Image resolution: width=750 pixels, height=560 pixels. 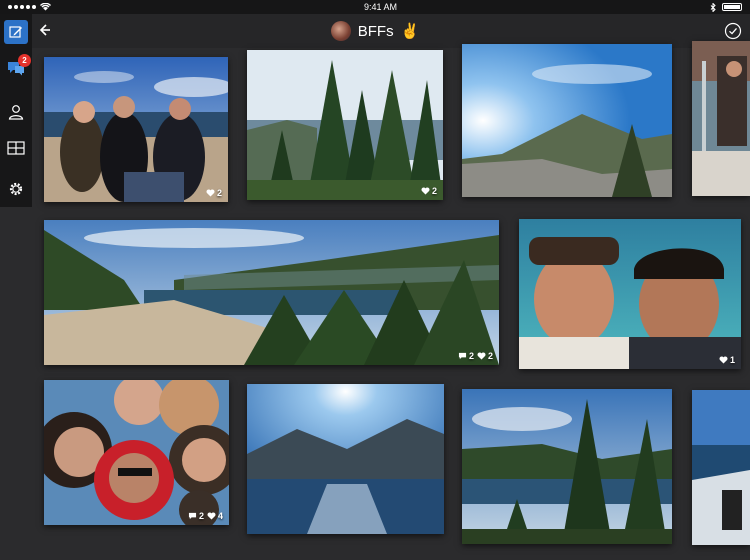 I want to click on likes-text: 4, so click(x=220, y=516).